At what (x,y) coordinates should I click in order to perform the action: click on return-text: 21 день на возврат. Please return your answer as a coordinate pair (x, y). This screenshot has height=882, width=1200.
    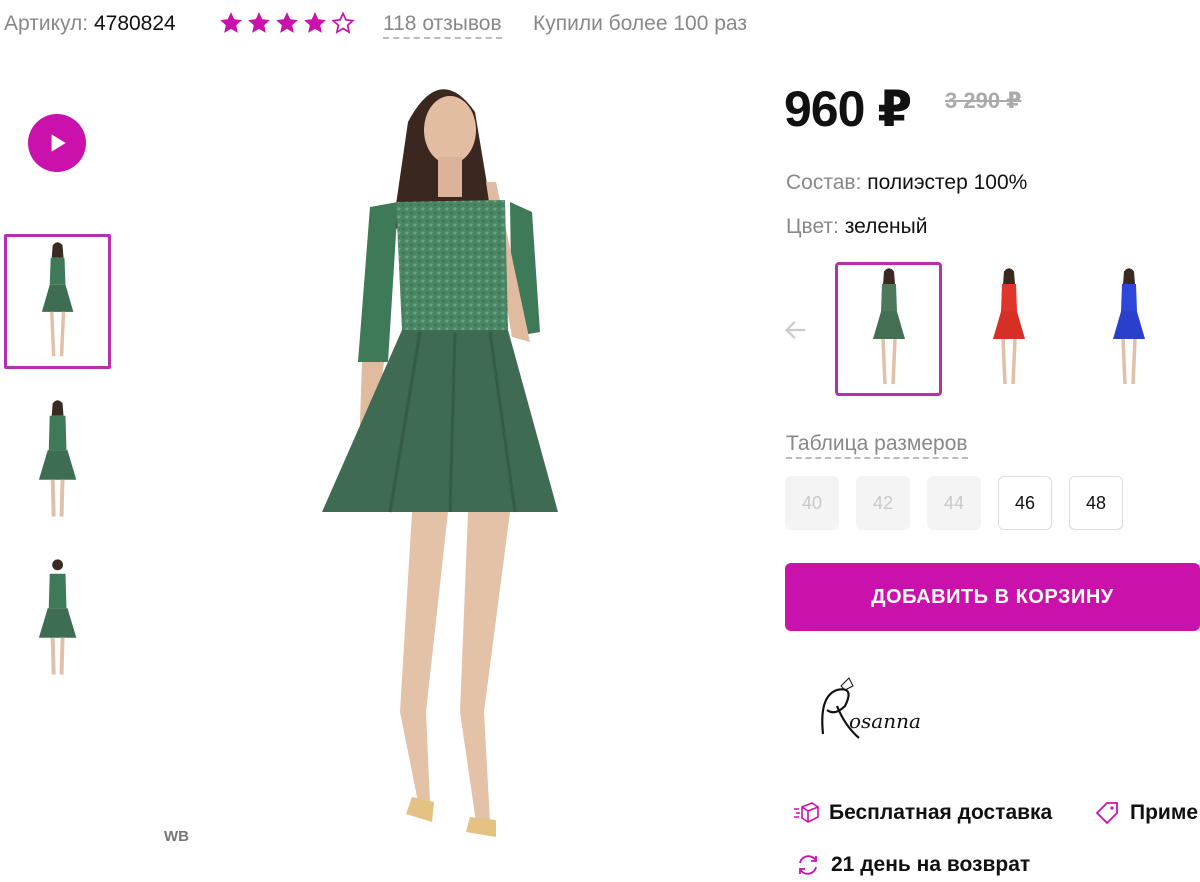
    Looking at the image, I should click on (931, 864).